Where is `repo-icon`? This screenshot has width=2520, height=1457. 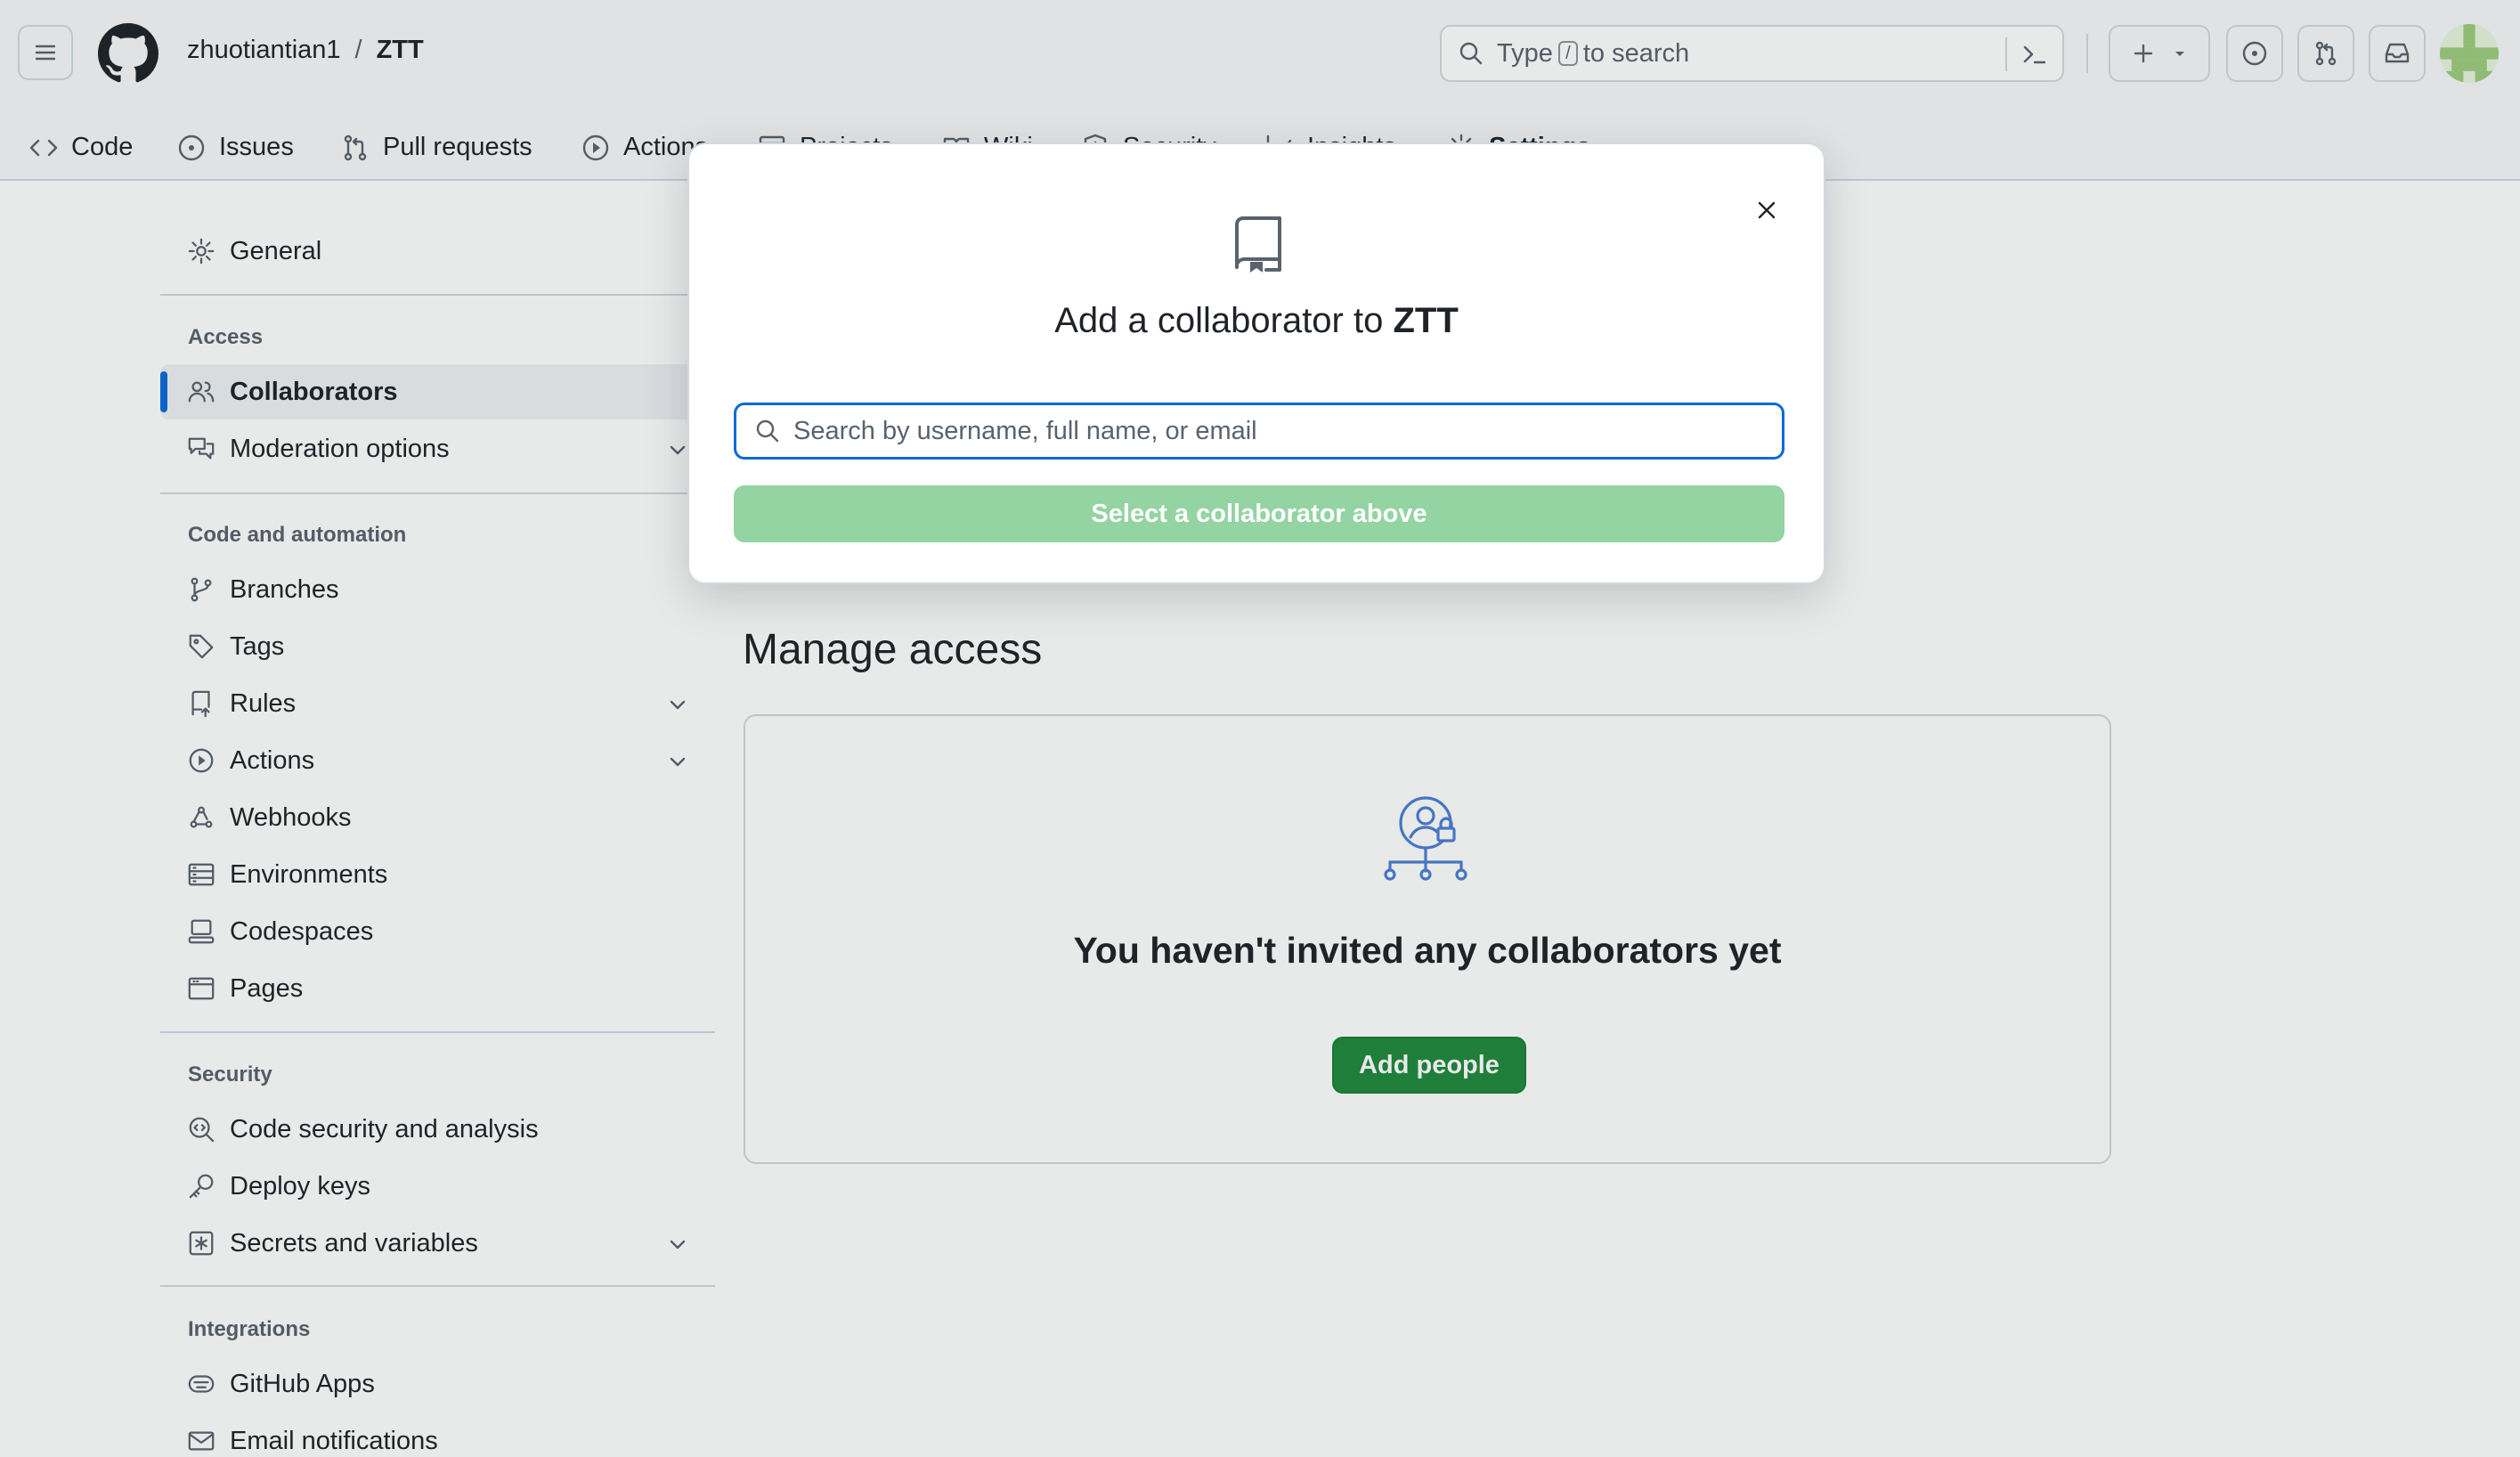 repo-icon is located at coordinates (1258, 244).